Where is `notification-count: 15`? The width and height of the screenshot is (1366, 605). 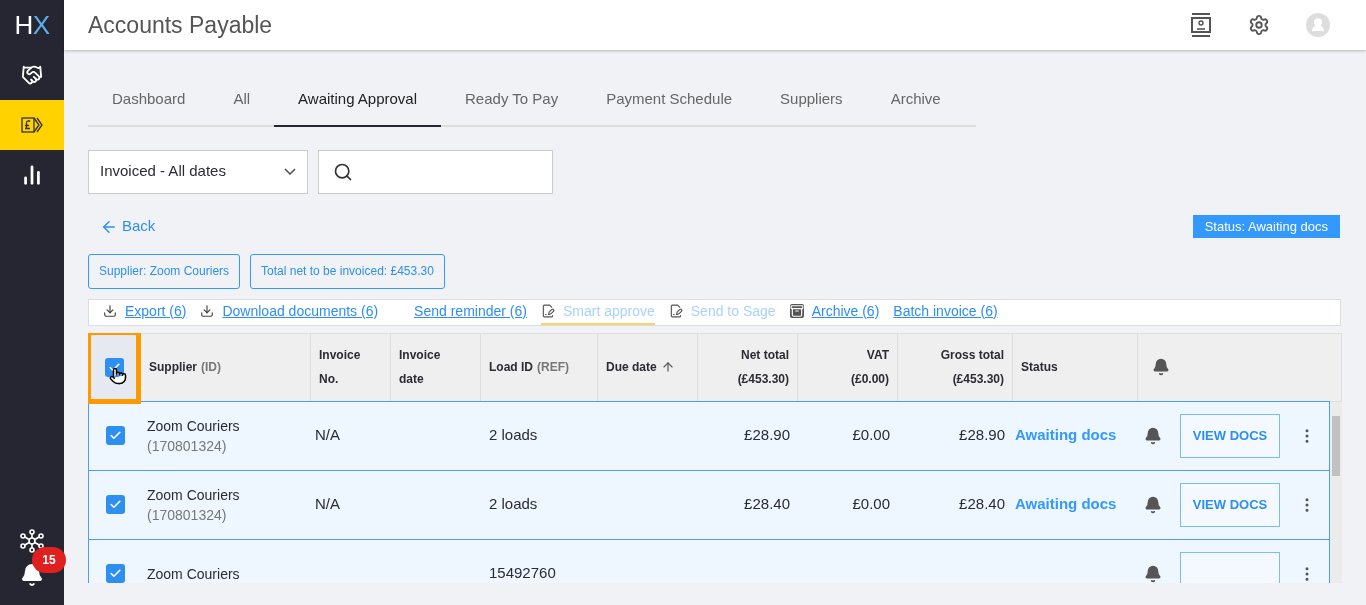
notification-count: 15 is located at coordinates (49, 560).